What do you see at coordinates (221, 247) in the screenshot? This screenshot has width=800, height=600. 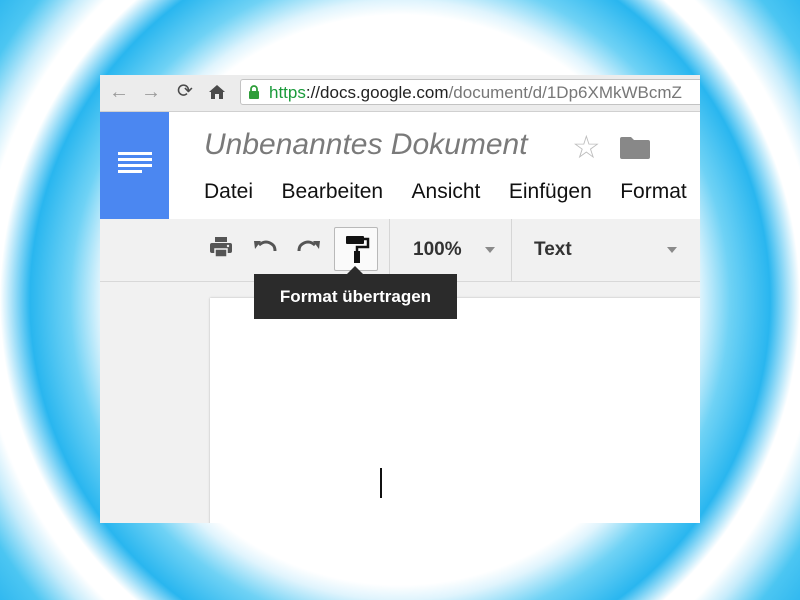 I see `print-icon` at bounding box center [221, 247].